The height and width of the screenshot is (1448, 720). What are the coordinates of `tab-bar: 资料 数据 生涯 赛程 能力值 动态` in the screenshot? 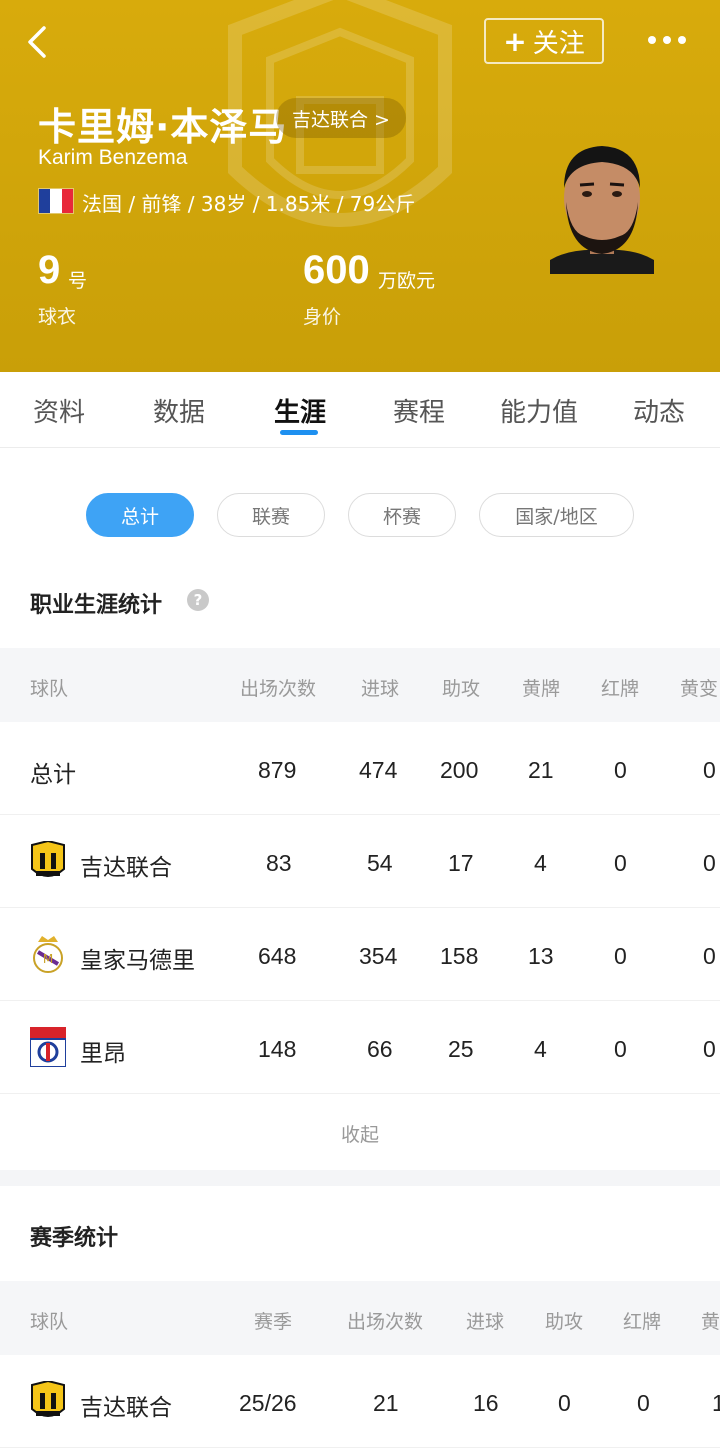 It's located at (360, 410).